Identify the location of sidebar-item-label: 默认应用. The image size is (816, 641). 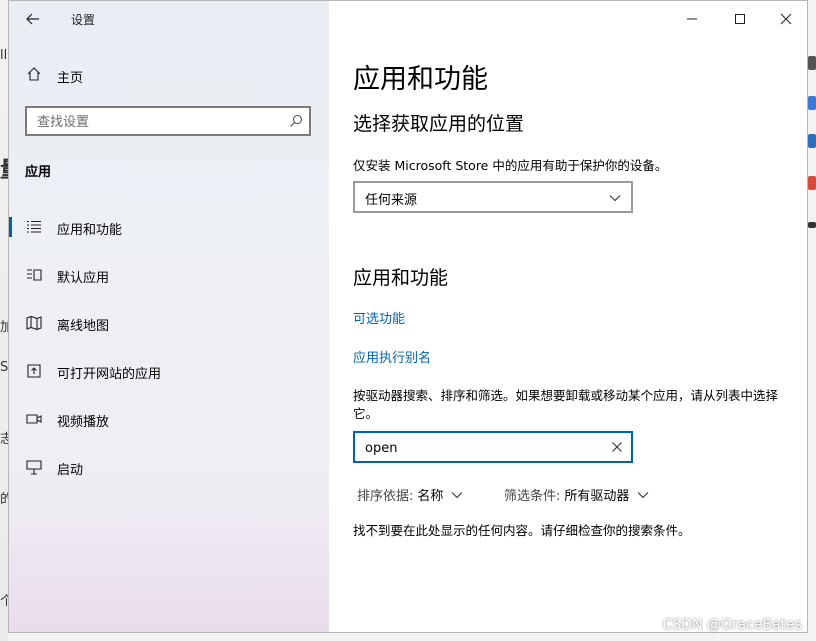
(83, 278).